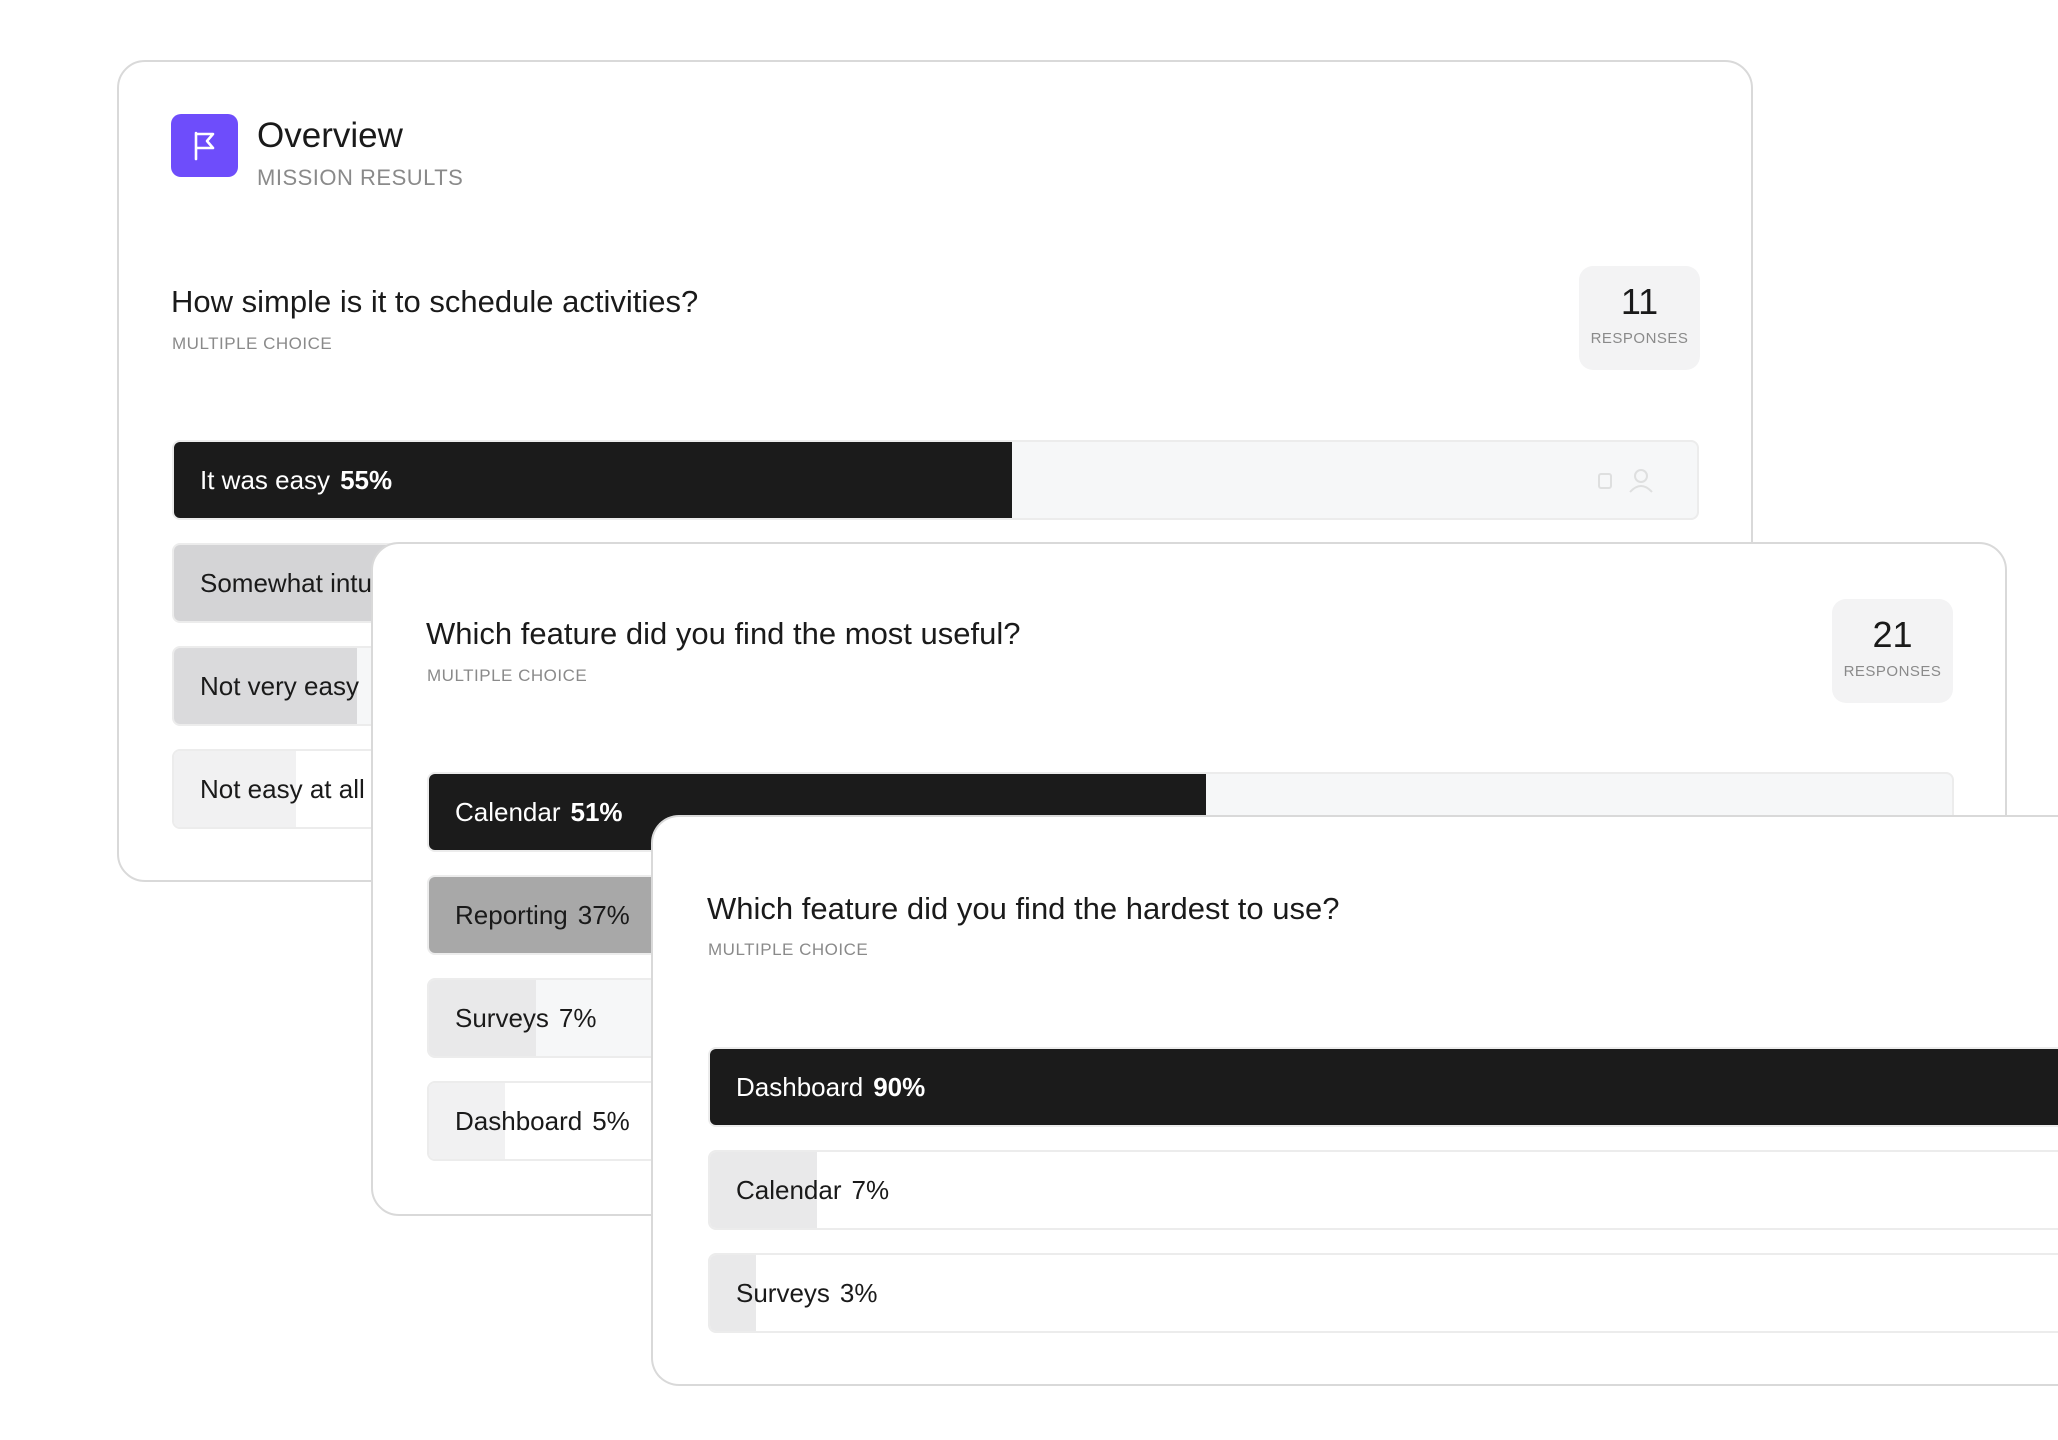 This screenshot has width=2058, height=1440. Describe the element at coordinates (360, 177) in the screenshot. I see `overview-subtitle: MISSION RESULTS` at that location.